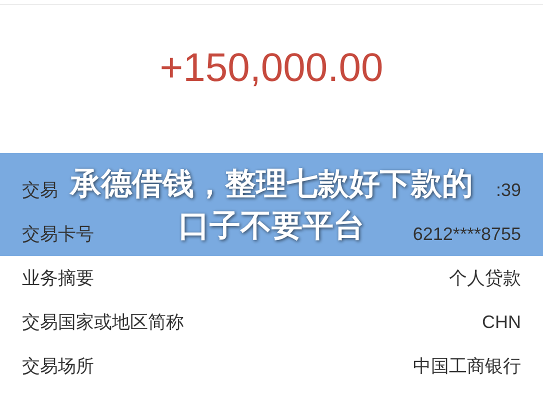 Image resolution: width=543 pixels, height=408 pixels. I want to click on detail-label: 交易, so click(40, 190).